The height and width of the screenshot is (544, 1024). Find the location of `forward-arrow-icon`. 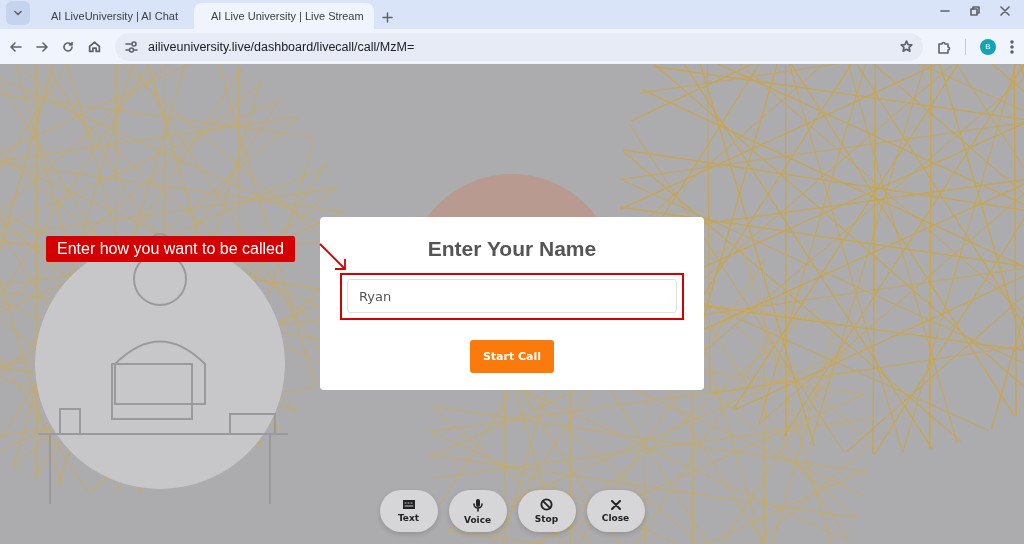

forward-arrow-icon is located at coordinates (42, 46).